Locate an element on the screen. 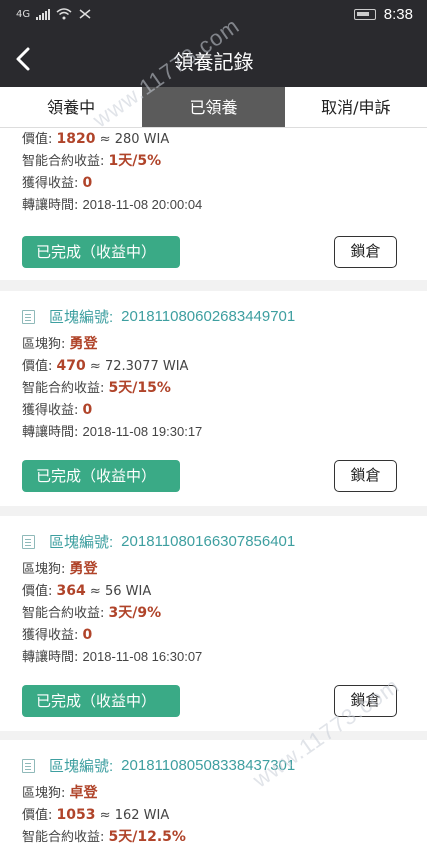 This screenshot has height=855, width=427. tab-adopted: 已領養 is located at coordinates (213, 107).